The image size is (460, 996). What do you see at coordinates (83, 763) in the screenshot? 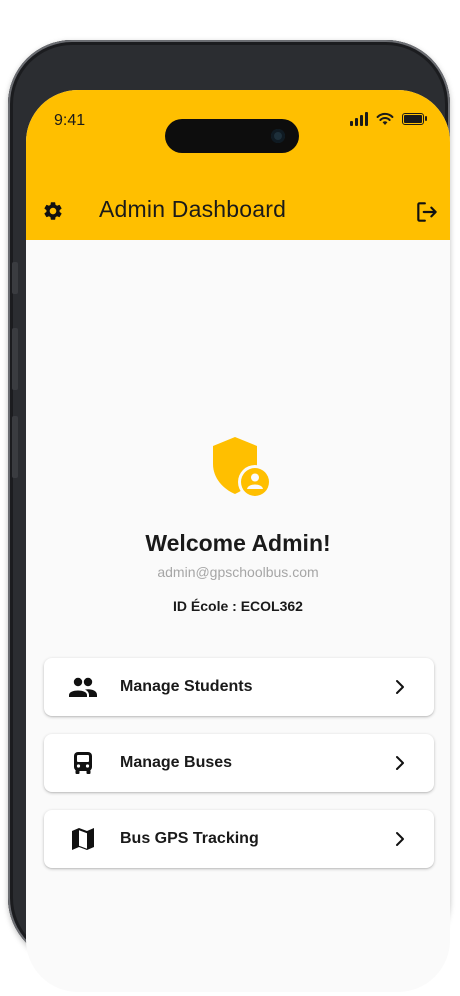
I see `bus-icon` at bounding box center [83, 763].